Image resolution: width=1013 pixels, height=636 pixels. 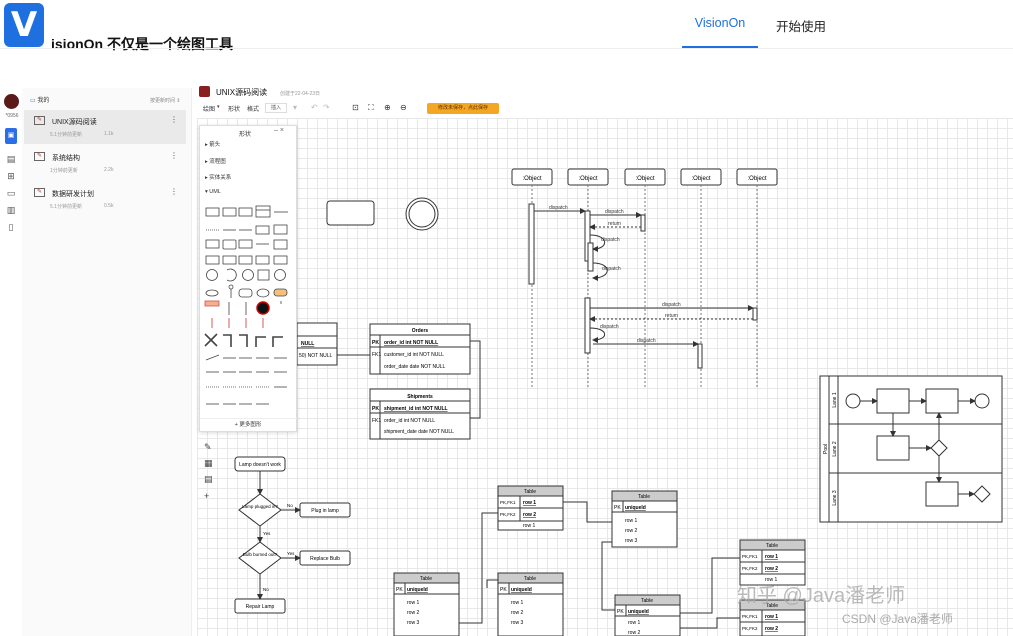 What do you see at coordinates (350, 213) in the screenshot?
I see `rounded-rect-shape` at bounding box center [350, 213].